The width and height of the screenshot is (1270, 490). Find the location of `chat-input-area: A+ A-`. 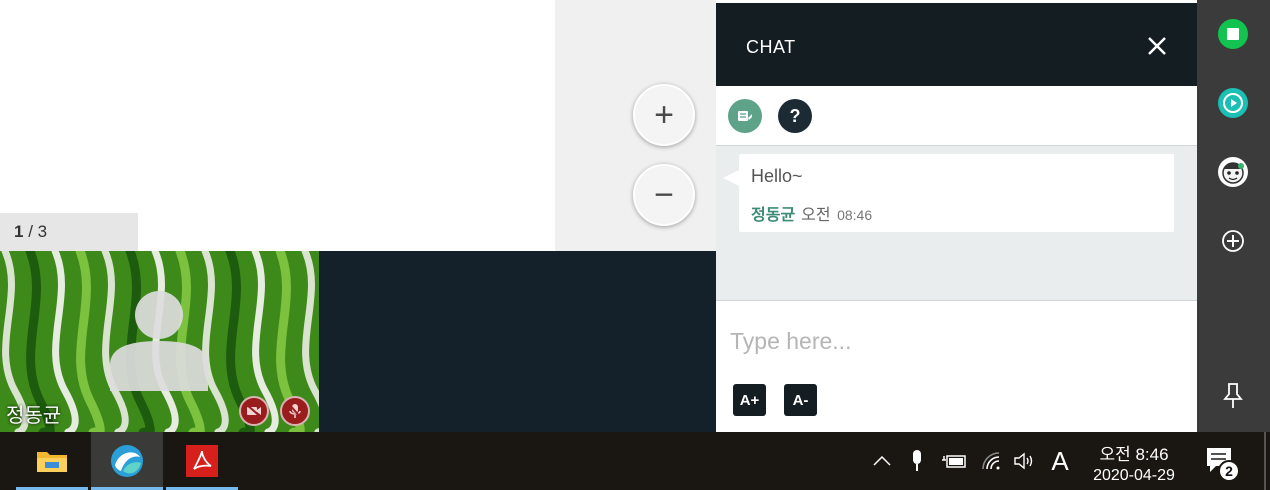

chat-input-area: A+ A- is located at coordinates (956, 366).